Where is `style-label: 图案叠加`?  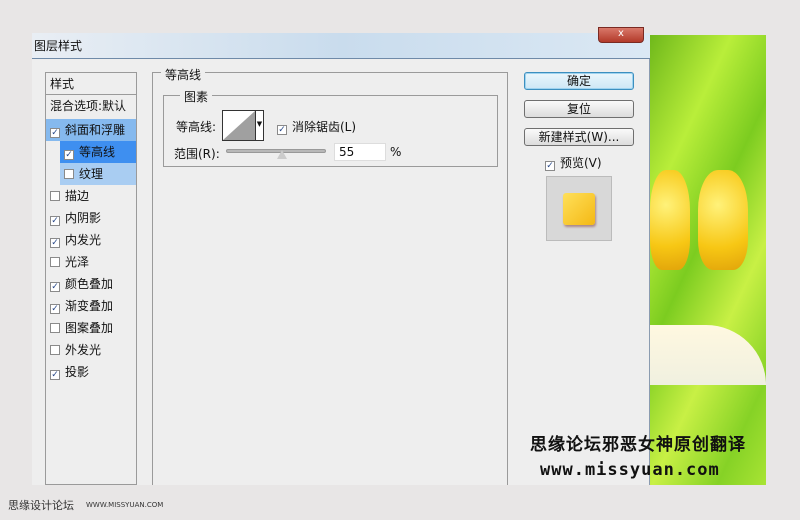
style-label: 图案叠加 is located at coordinates (89, 328).